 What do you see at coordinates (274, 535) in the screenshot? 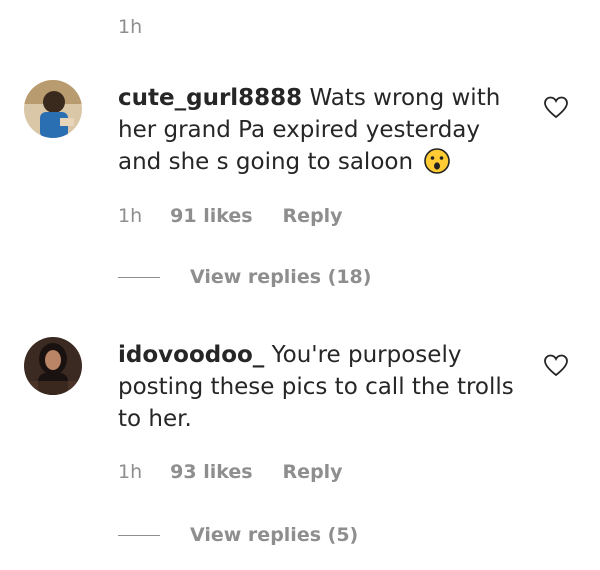
I see `view-replies-label: View replies (5)` at bounding box center [274, 535].